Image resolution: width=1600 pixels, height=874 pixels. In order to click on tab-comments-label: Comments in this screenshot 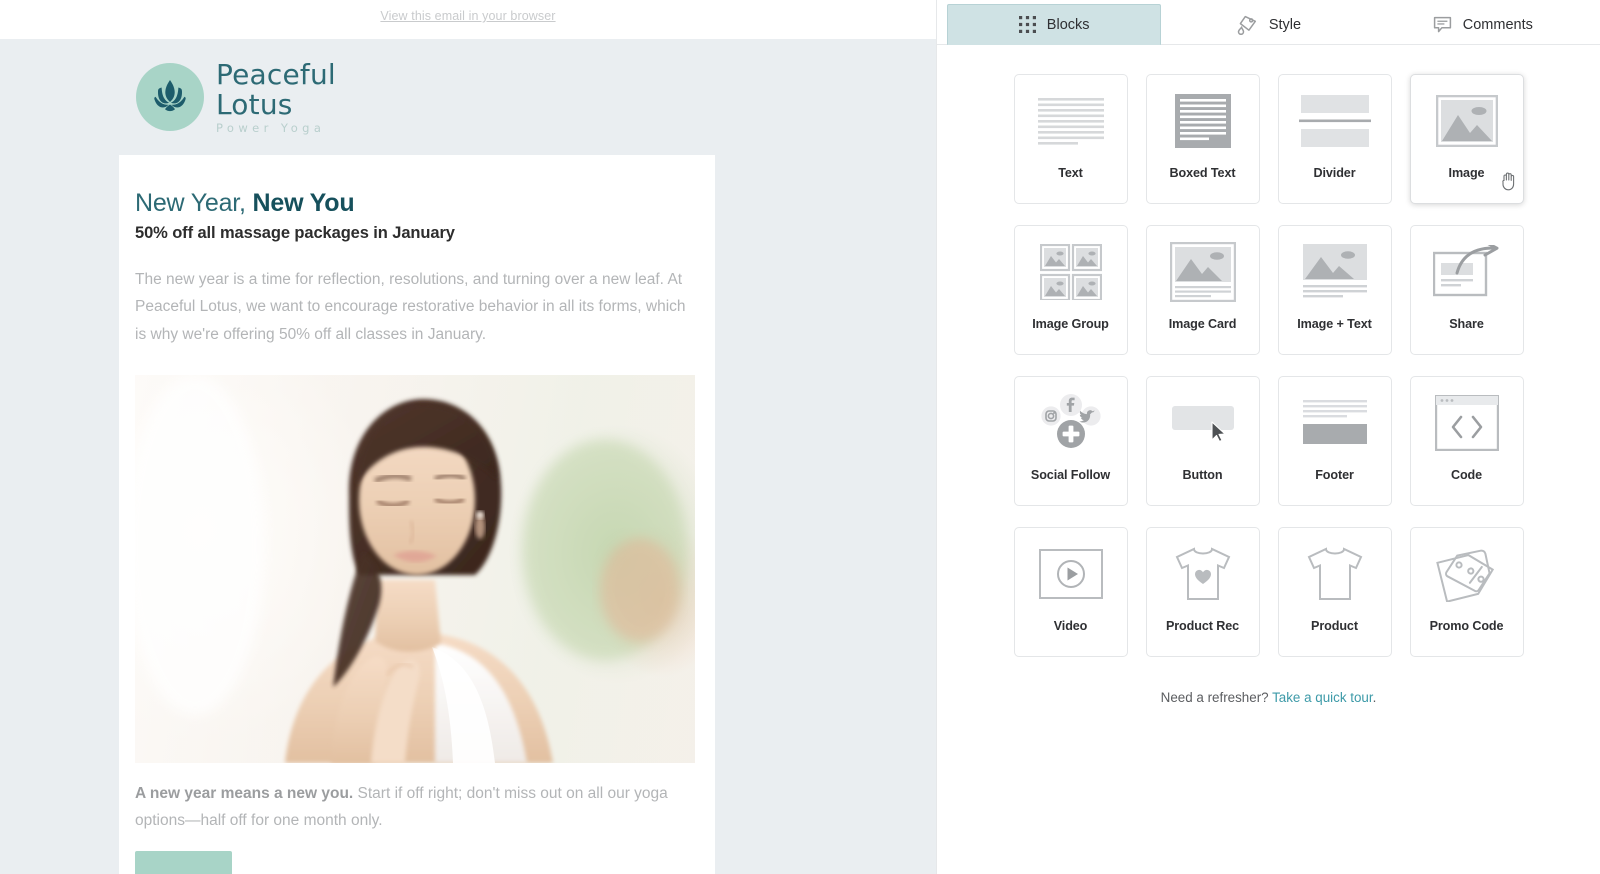, I will do `click(1497, 24)`.